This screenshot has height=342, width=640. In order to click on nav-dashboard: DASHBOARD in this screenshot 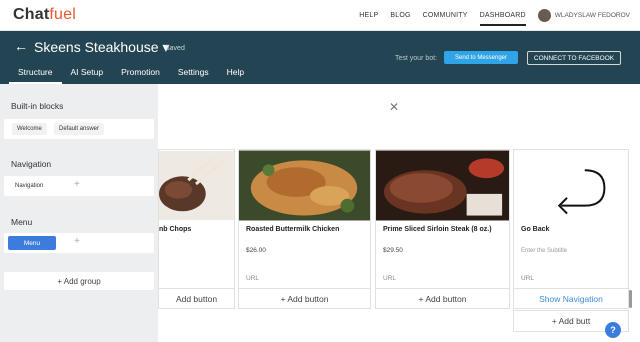, I will do `click(502, 19)`.